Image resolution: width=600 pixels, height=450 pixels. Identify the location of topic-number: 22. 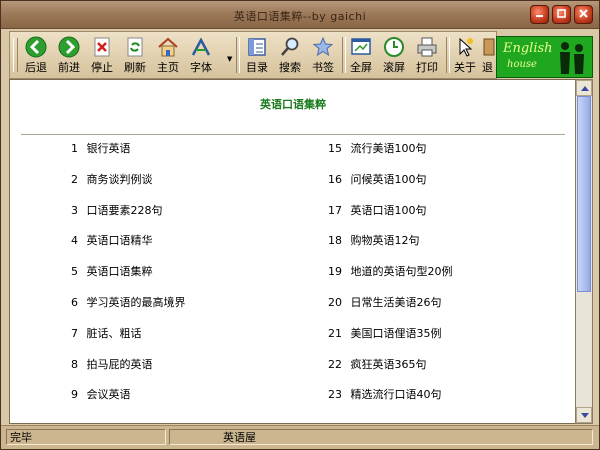
(335, 364).